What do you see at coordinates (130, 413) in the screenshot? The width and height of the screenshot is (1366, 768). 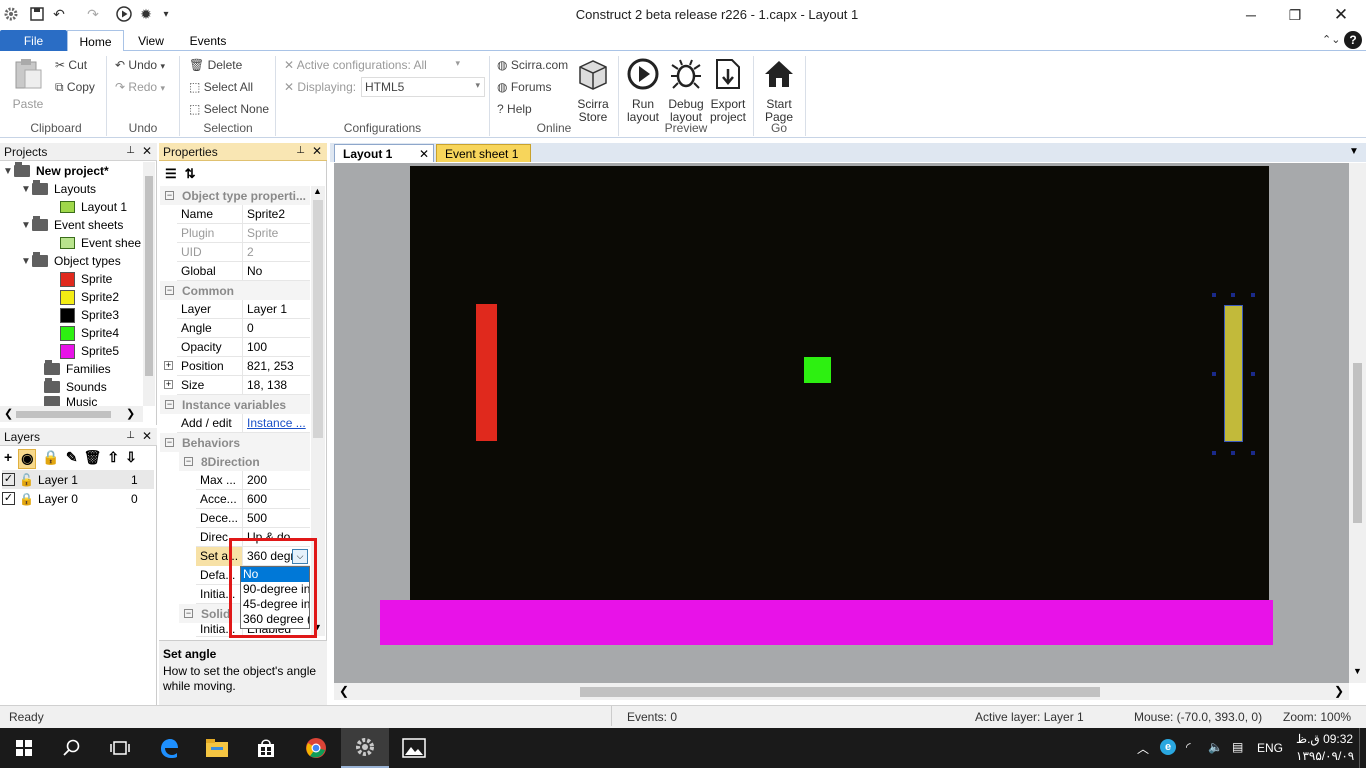 I see `scroll-right-icon: ❯` at bounding box center [130, 413].